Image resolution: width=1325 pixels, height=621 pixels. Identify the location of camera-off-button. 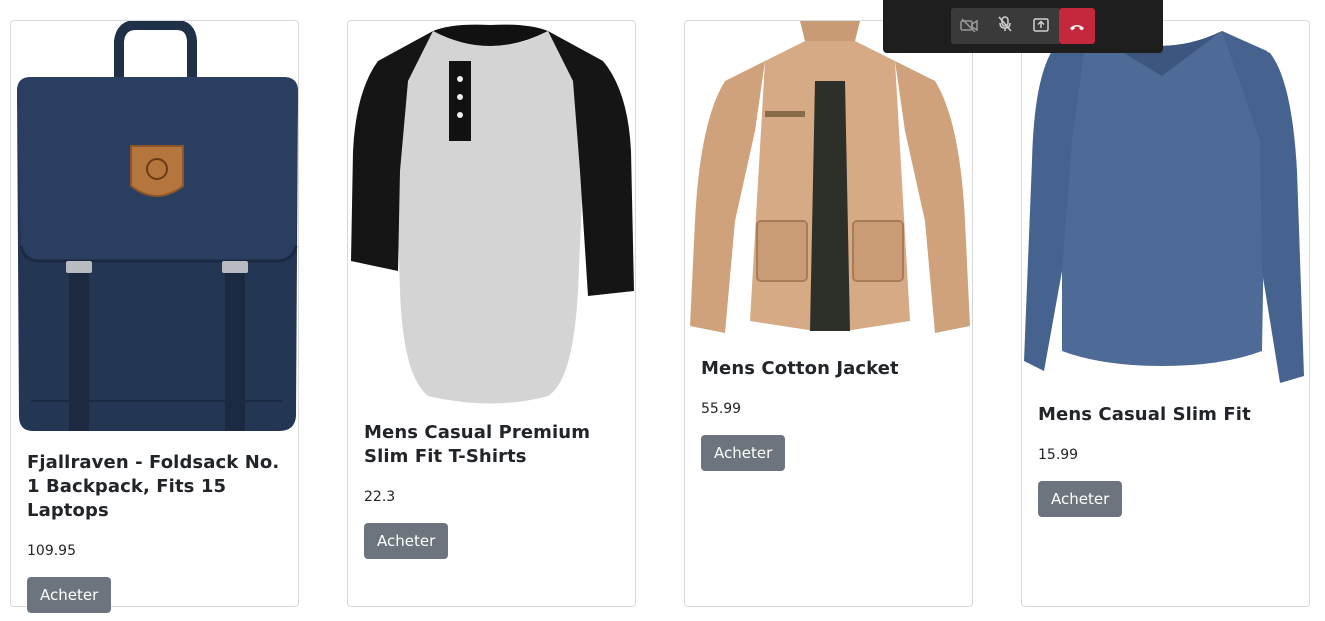
(969, 26).